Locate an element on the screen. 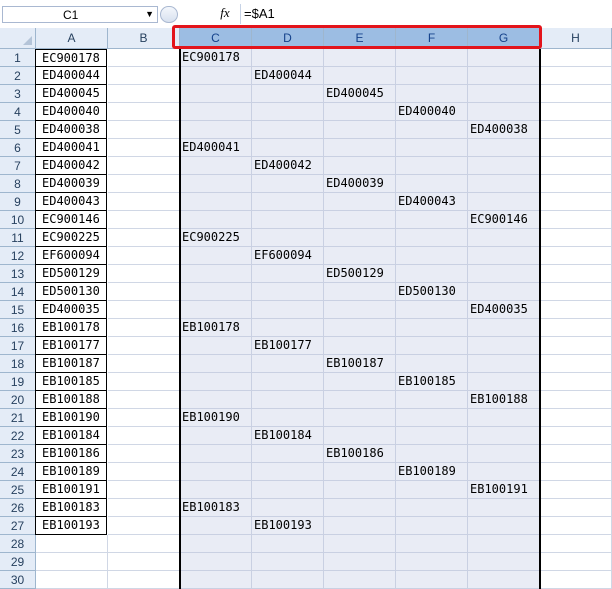 The height and width of the screenshot is (589, 612). row-header-1: 1 is located at coordinates (18, 58).